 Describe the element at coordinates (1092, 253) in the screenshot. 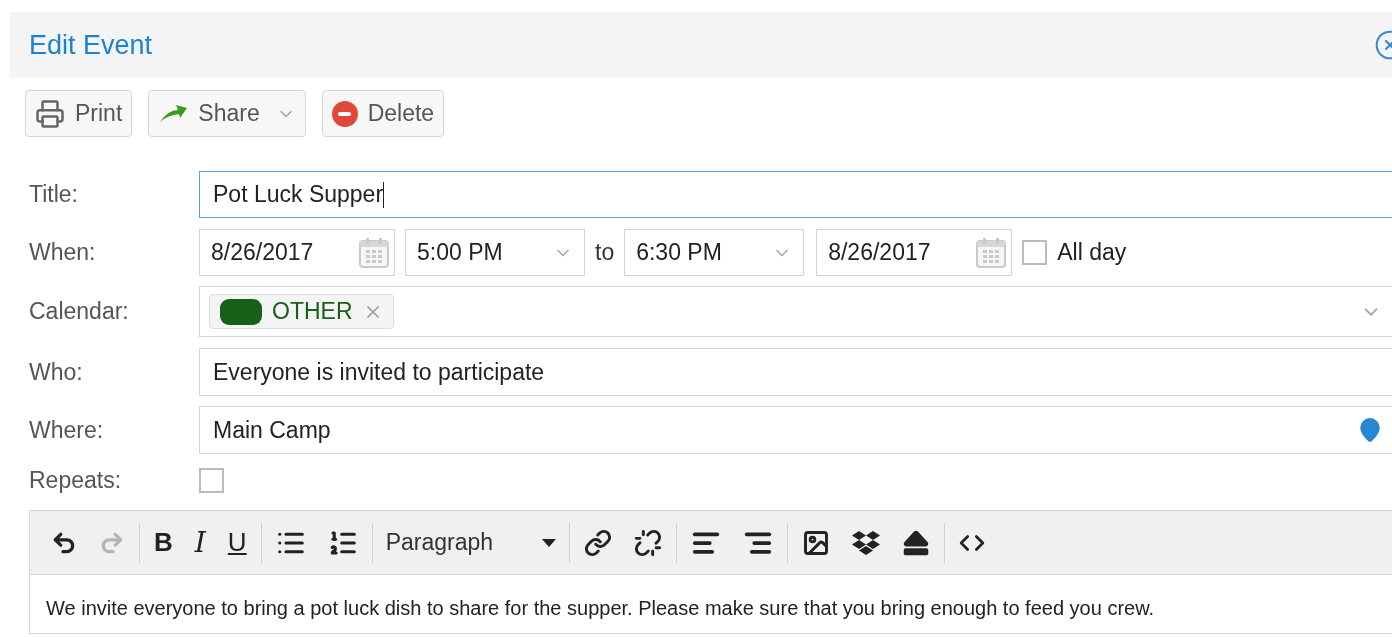

I see `all-day-label: All day` at that location.